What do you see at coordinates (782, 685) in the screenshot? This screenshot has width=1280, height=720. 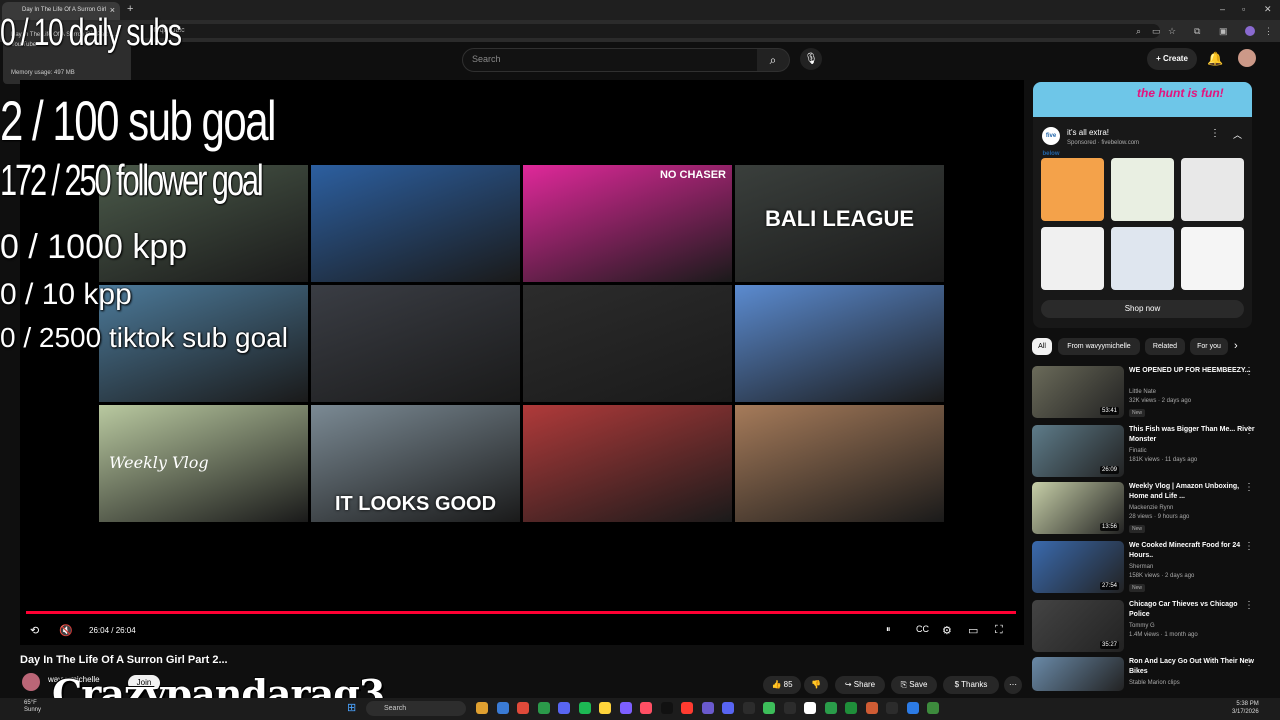 I see `like-button: 👍 85` at bounding box center [782, 685].